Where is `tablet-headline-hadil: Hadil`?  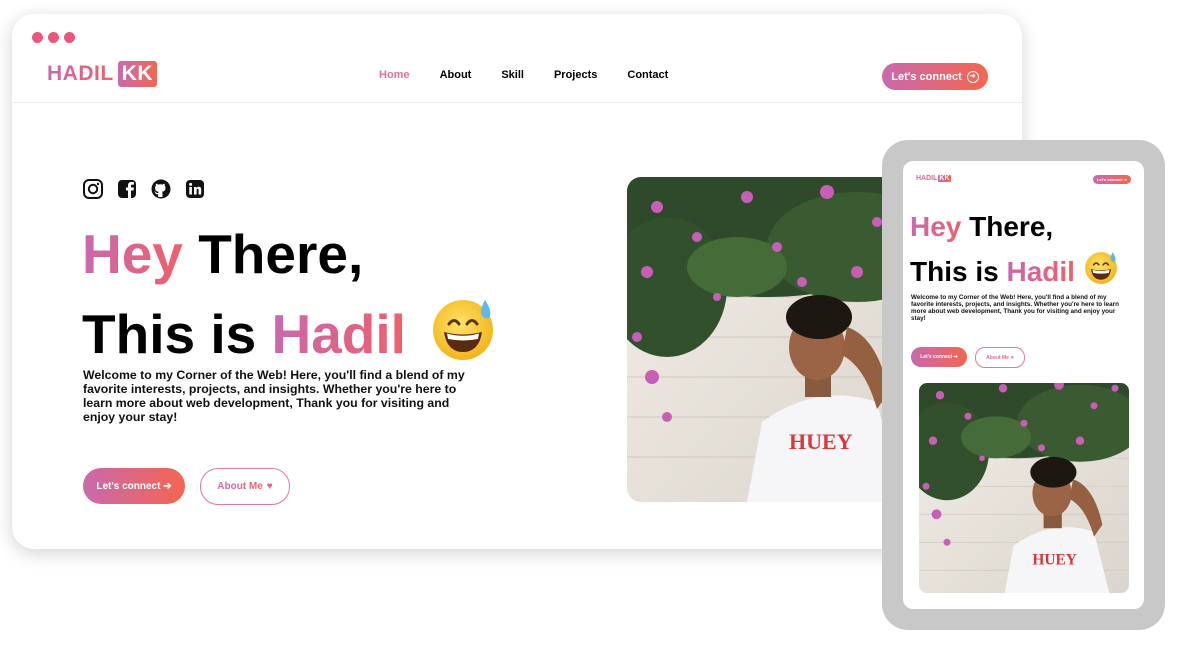 tablet-headline-hadil: Hadil is located at coordinates (1040, 271).